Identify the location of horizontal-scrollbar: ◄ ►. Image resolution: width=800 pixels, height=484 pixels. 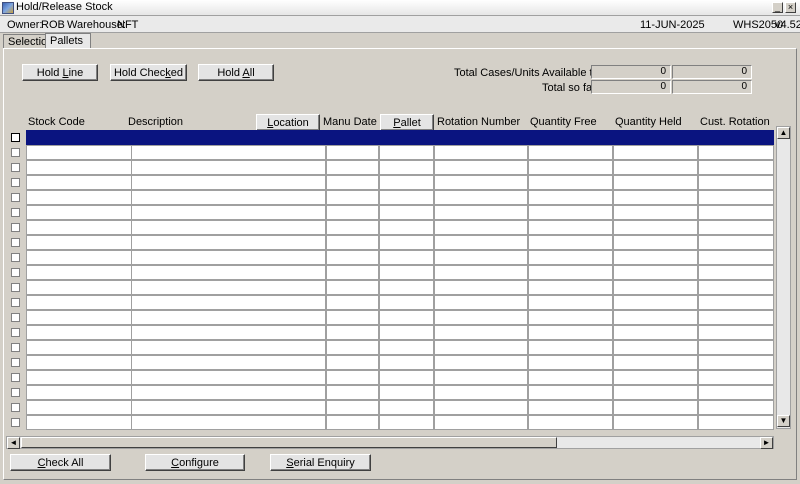
(390, 442).